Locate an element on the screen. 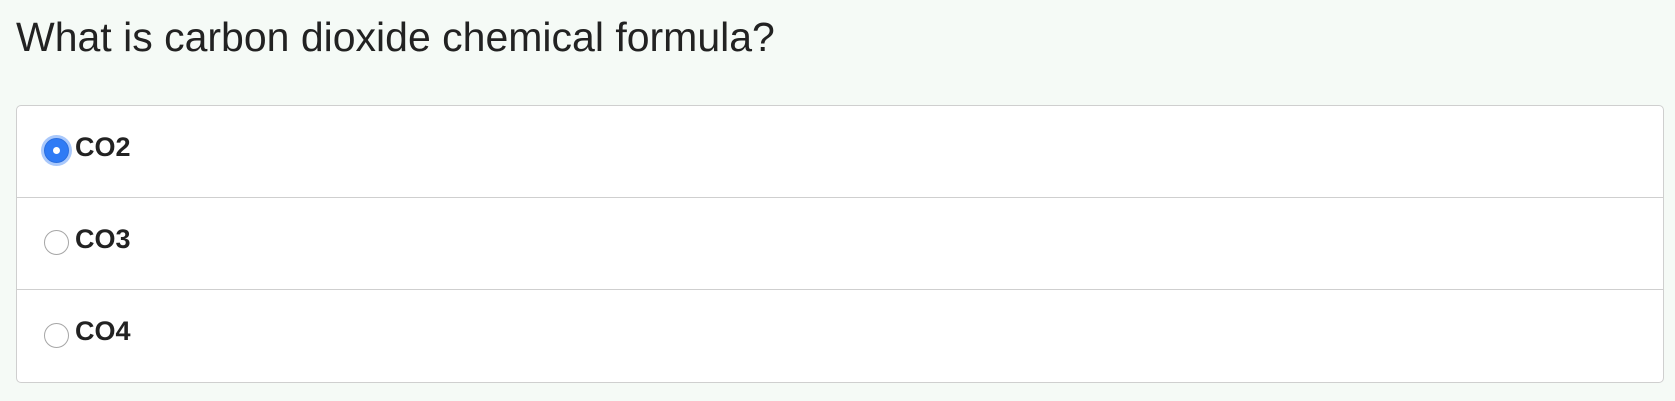 Image resolution: width=1675 pixels, height=401 pixels. answer-option-label: CO3 is located at coordinates (103, 238).